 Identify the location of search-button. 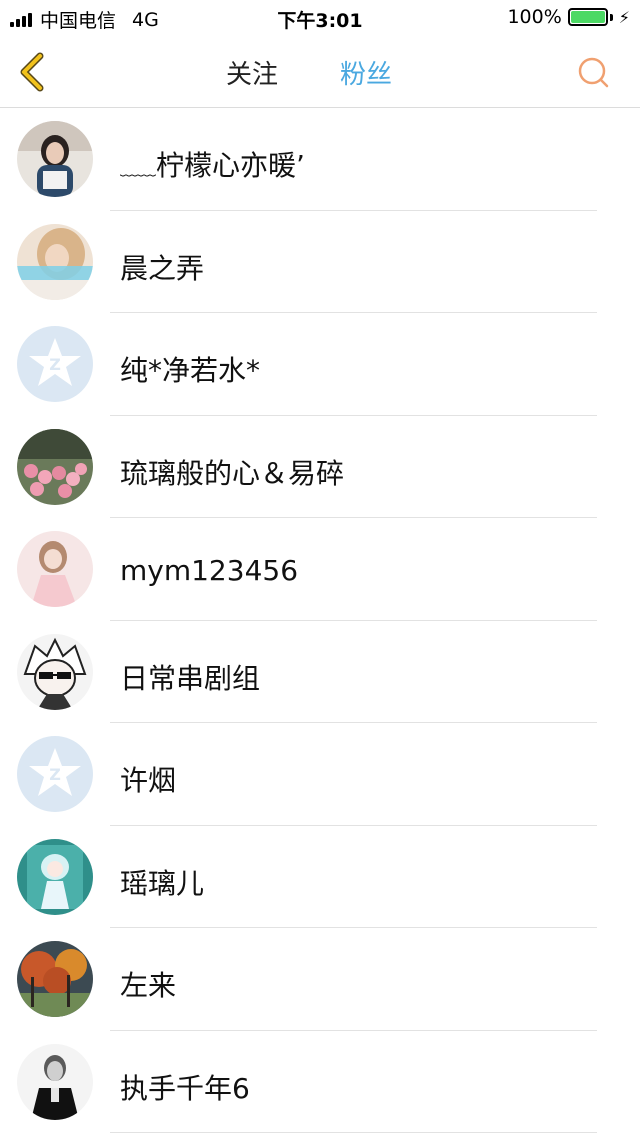
(593, 73).